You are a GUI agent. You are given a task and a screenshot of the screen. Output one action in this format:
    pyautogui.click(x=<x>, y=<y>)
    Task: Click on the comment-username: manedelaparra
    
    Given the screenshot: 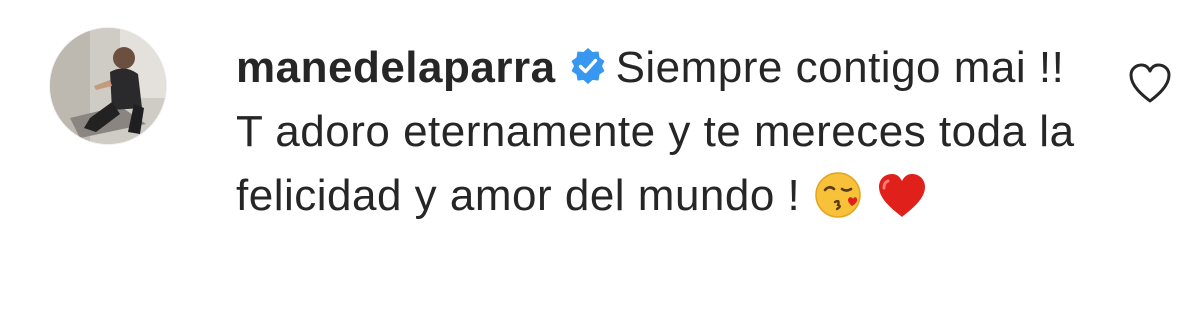 What is the action you would take?
    pyautogui.click(x=396, y=67)
    